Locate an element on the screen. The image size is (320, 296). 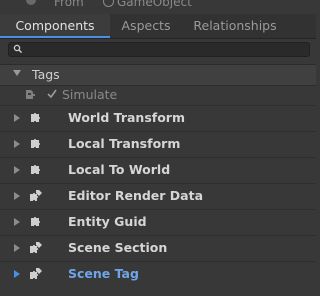
tab-components: Components is located at coordinates (55, 26).